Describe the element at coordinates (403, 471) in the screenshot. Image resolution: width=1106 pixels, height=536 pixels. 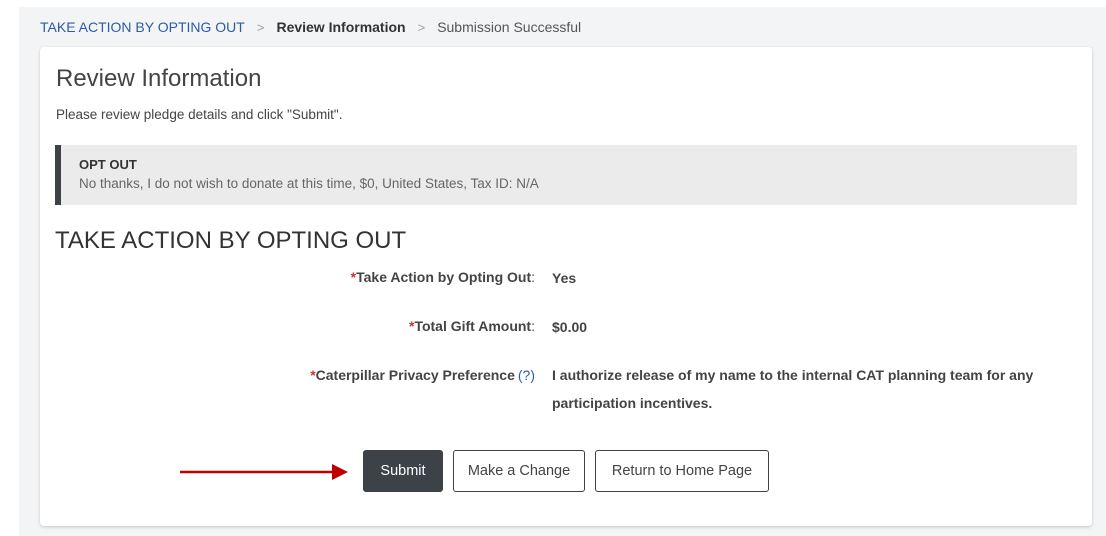
I see `submit-button: Submit` at that location.